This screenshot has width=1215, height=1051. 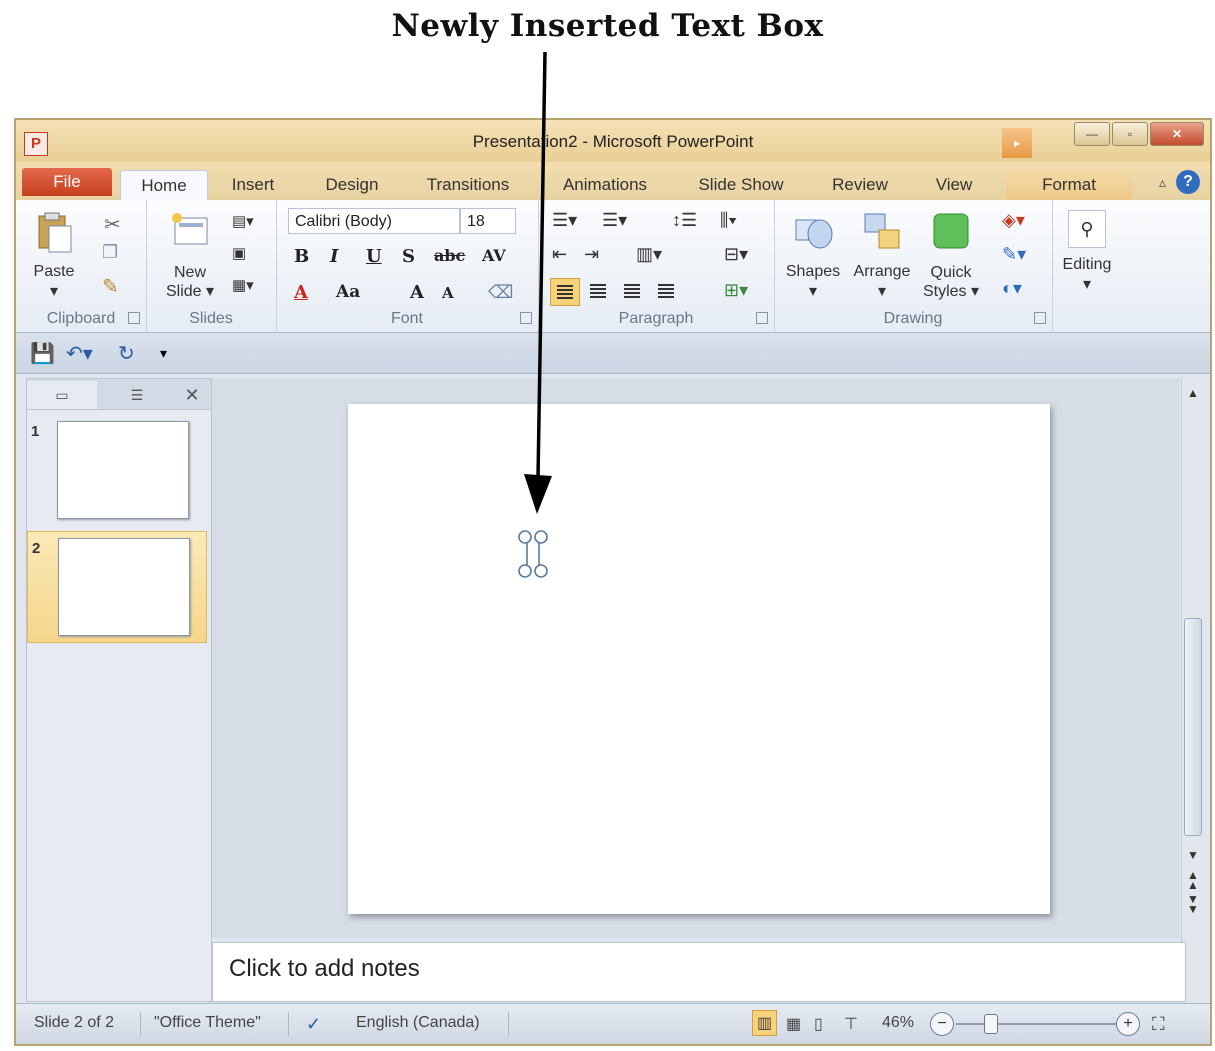 What do you see at coordinates (301, 292) in the screenshot?
I see `font-color-button: A` at bounding box center [301, 292].